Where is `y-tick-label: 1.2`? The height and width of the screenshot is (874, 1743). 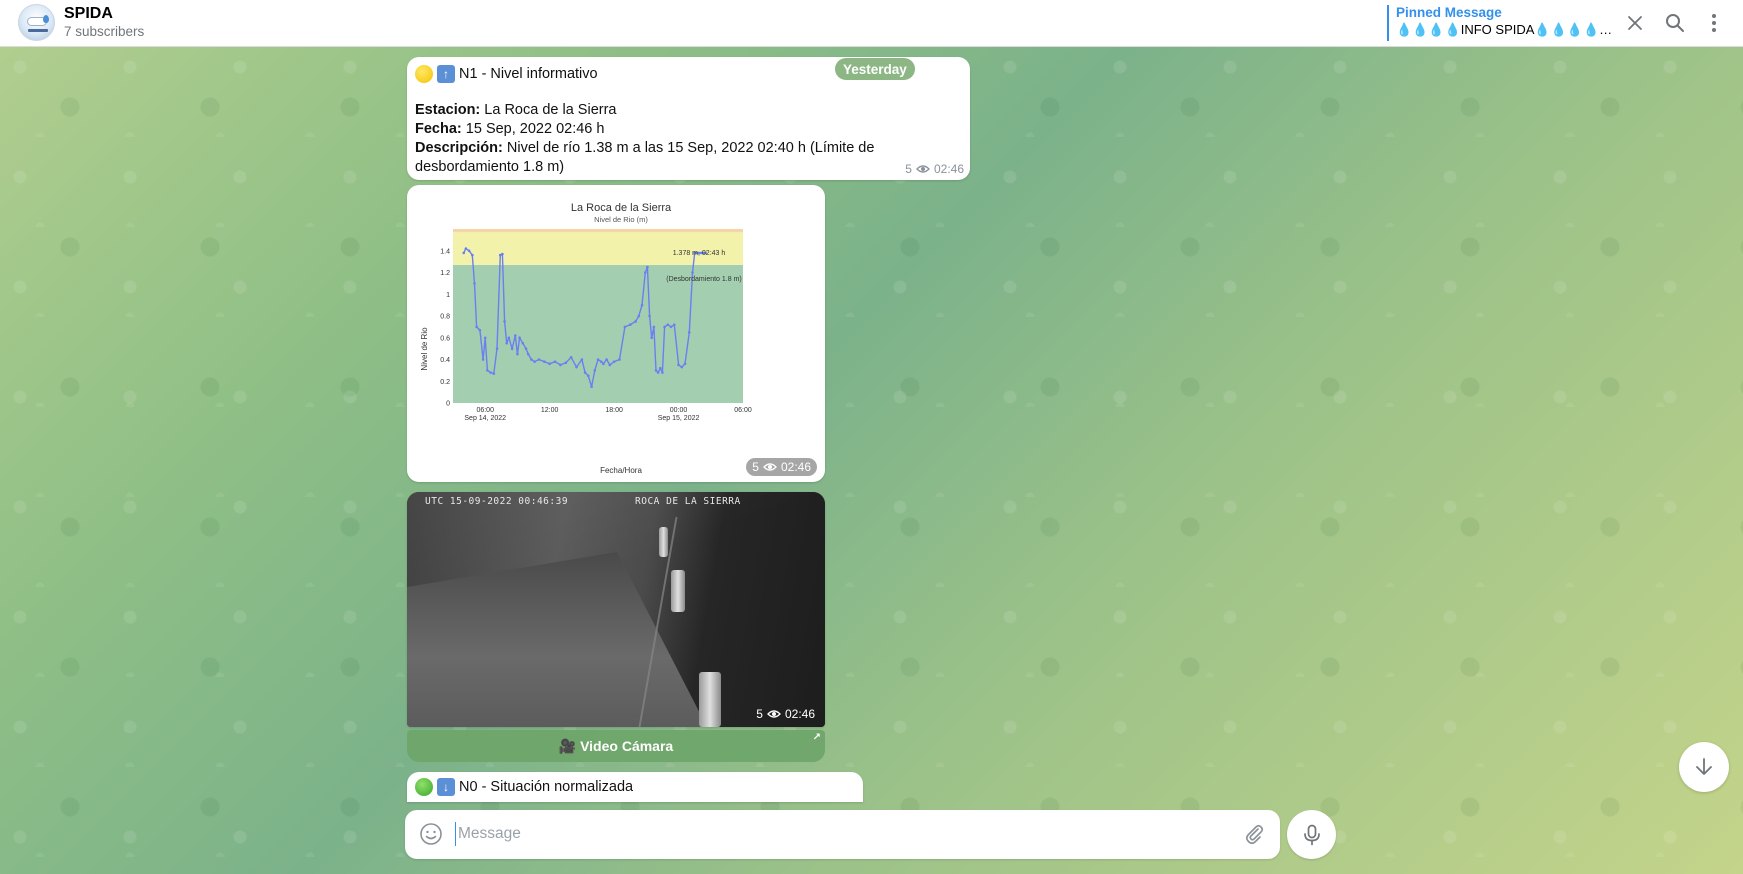 y-tick-label: 1.2 is located at coordinates (445, 273).